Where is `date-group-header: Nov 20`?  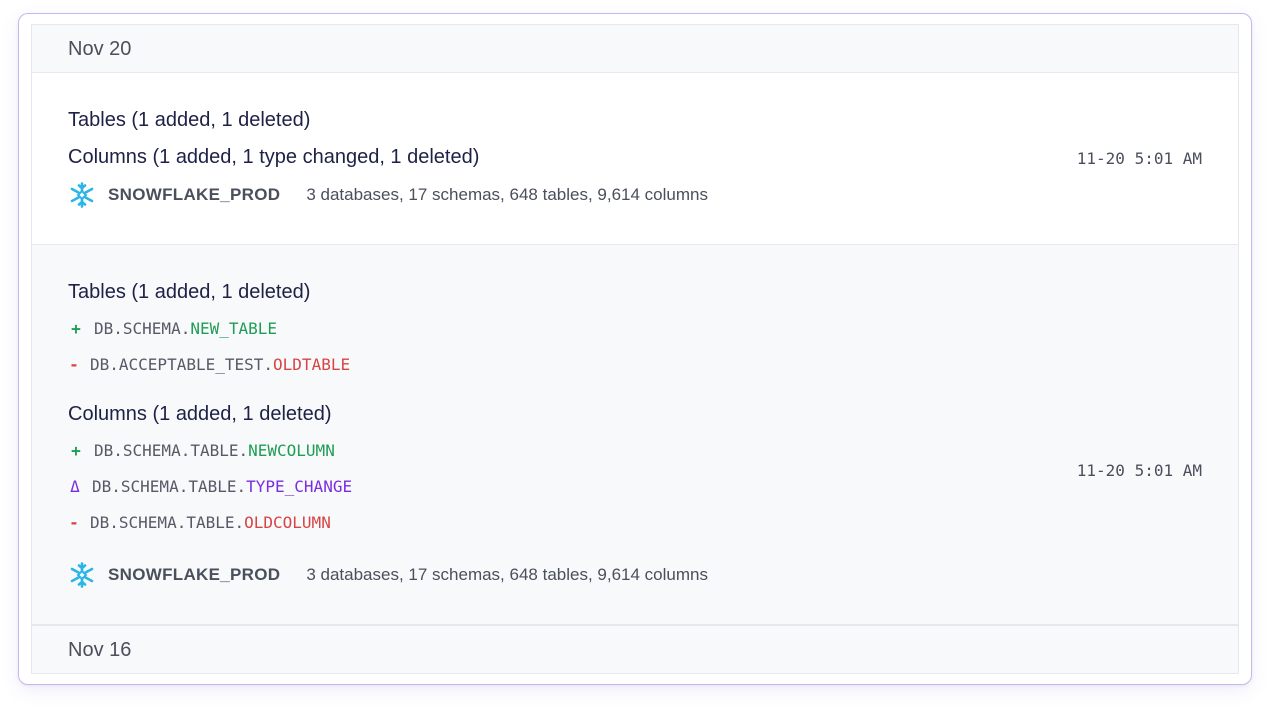
date-group-header: Nov 20 is located at coordinates (635, 49).